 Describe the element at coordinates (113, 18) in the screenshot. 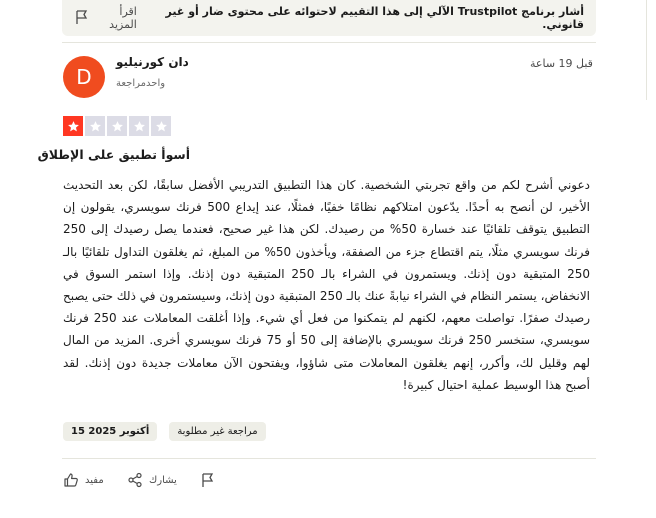

I see `read-more-link: اقرأ المزيد` at that location.